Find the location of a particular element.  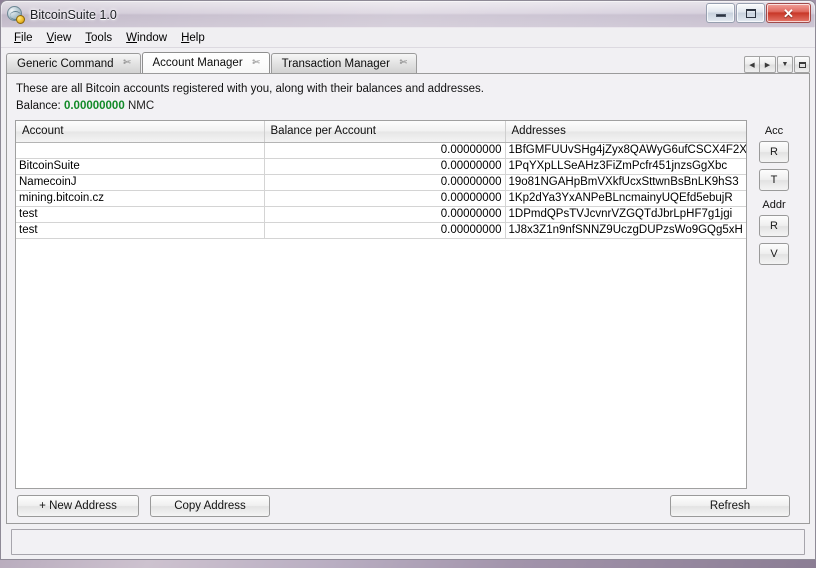

addr-rename-button: R is located at coordinates (774, 226).